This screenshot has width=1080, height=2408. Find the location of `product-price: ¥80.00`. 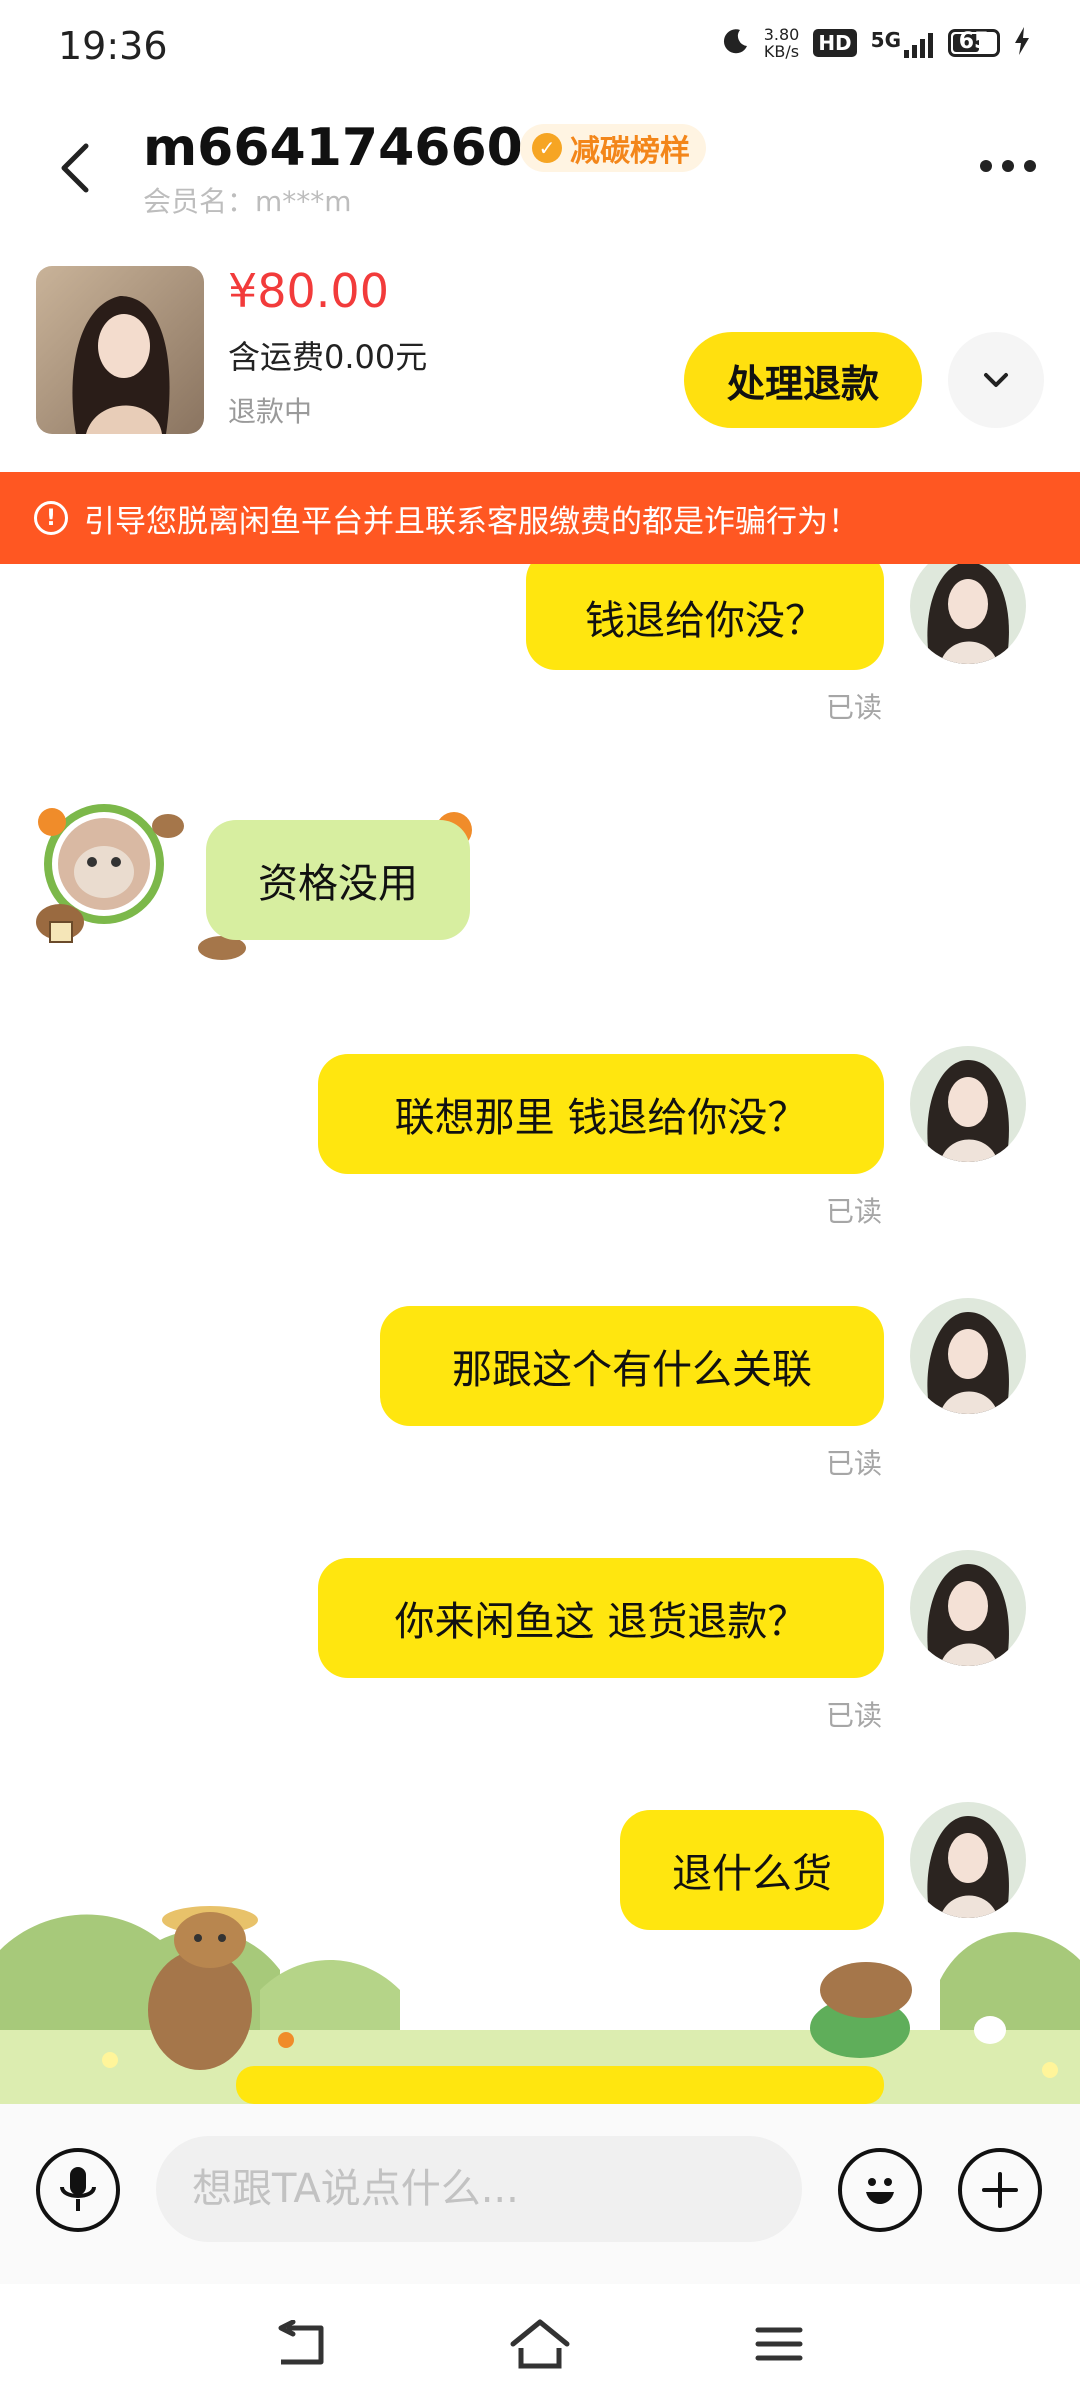

product-price: ¥80.00 is located at coordinates (308, 291).